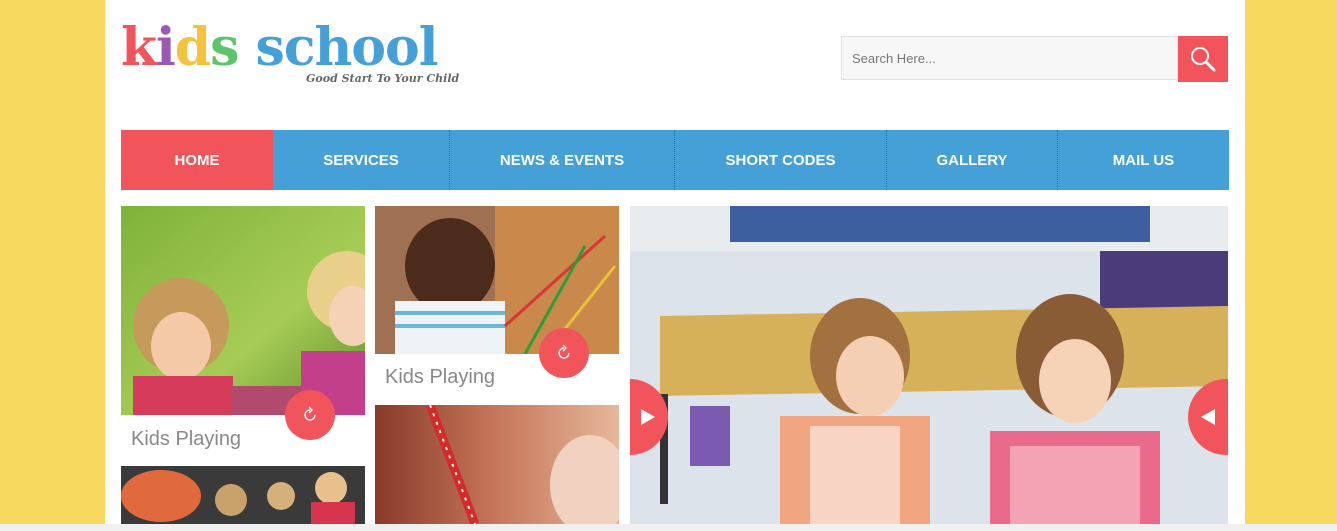 The height and width of the screenshot is (531, 1337). What do you see at coordinates (648, 417) in the screenshot?
I see `play-right-icon` at bounding box center [648, 417].